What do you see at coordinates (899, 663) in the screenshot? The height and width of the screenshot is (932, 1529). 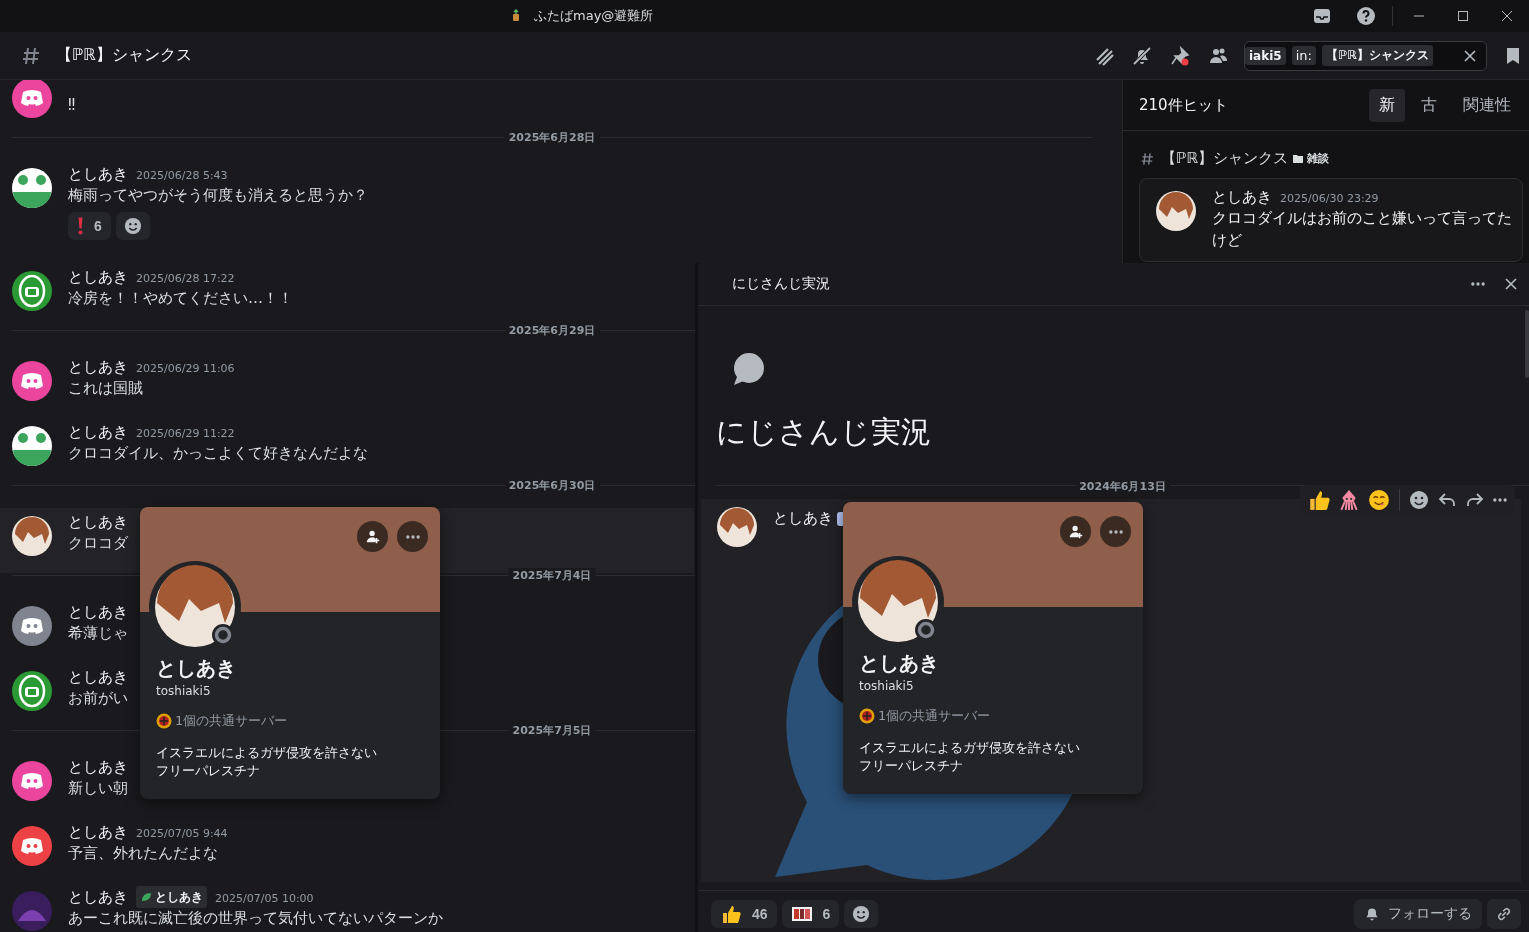 I see `display-name: としあき` at bounding box center [899, 663].